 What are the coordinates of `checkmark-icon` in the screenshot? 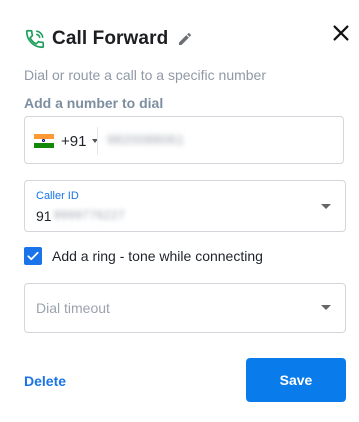 It's located at (33, 256).